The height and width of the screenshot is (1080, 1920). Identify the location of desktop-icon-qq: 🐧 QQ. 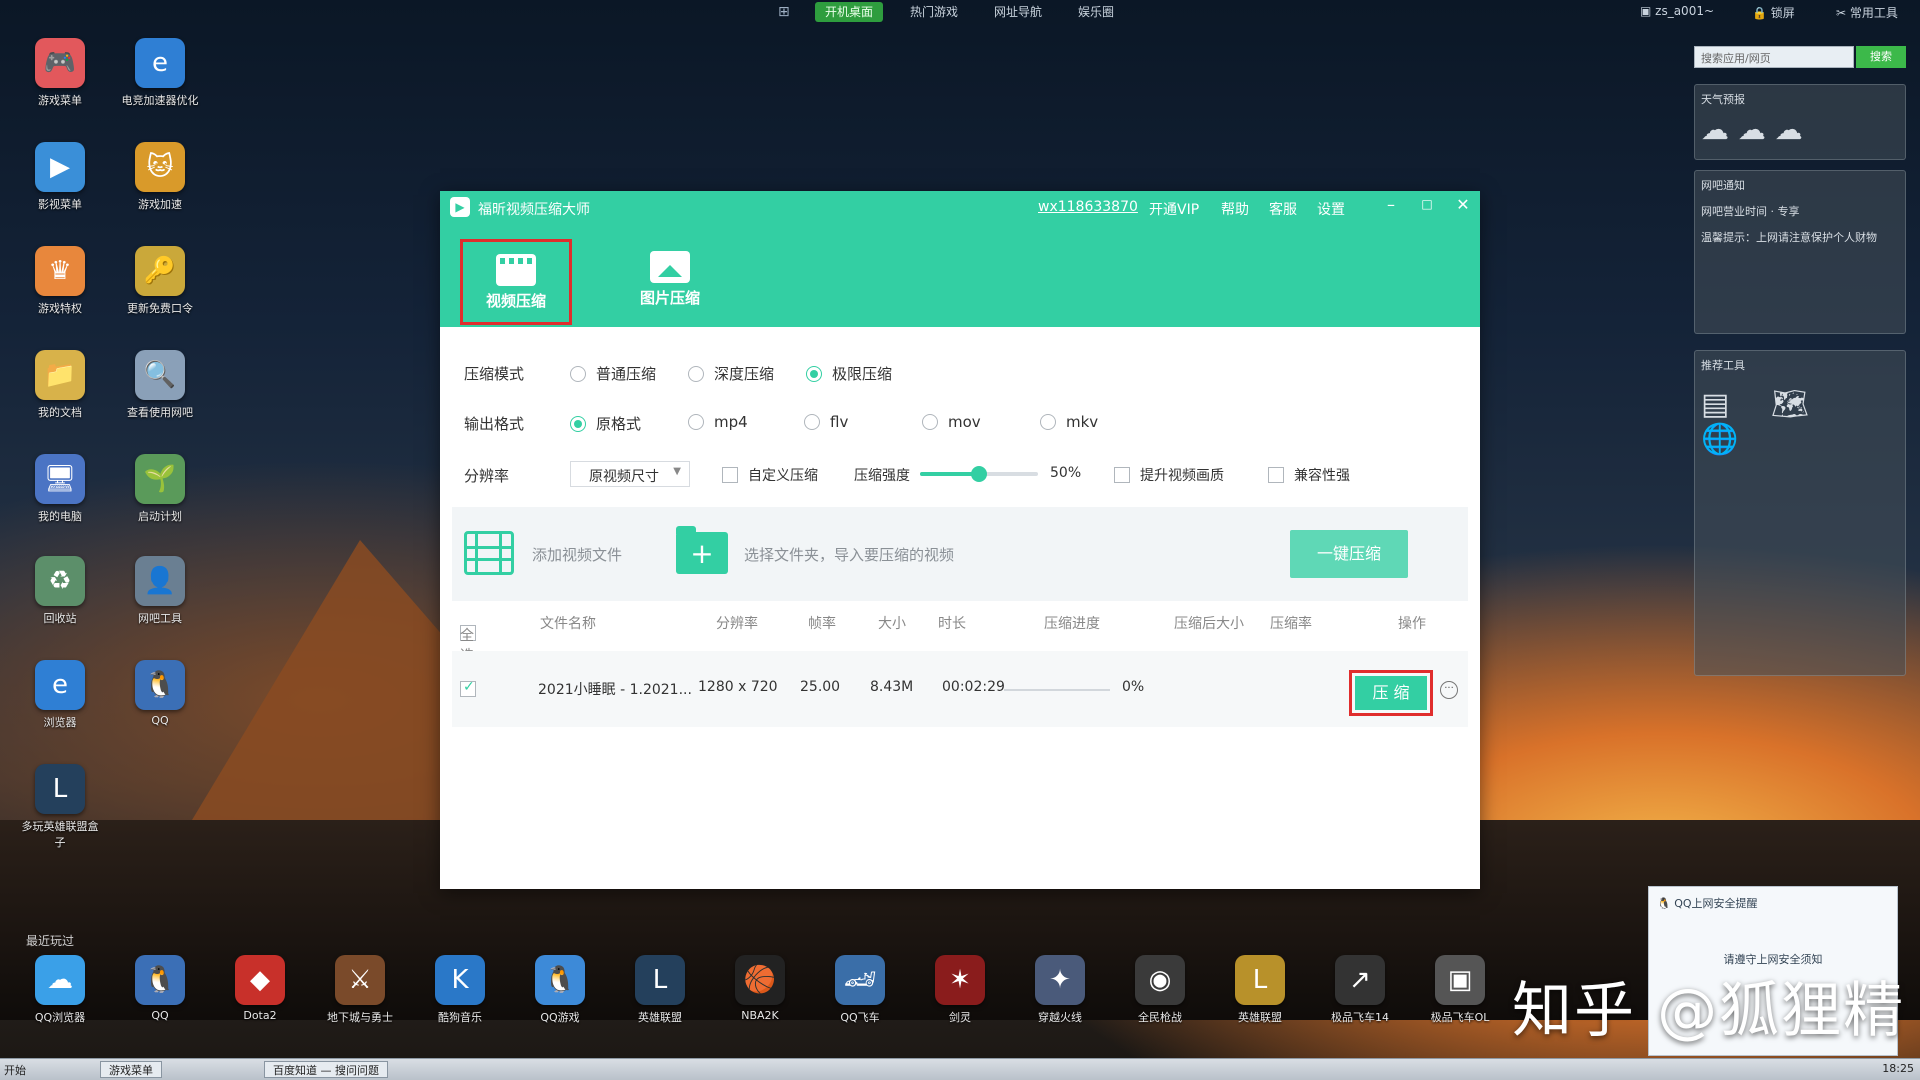
(160, 693).